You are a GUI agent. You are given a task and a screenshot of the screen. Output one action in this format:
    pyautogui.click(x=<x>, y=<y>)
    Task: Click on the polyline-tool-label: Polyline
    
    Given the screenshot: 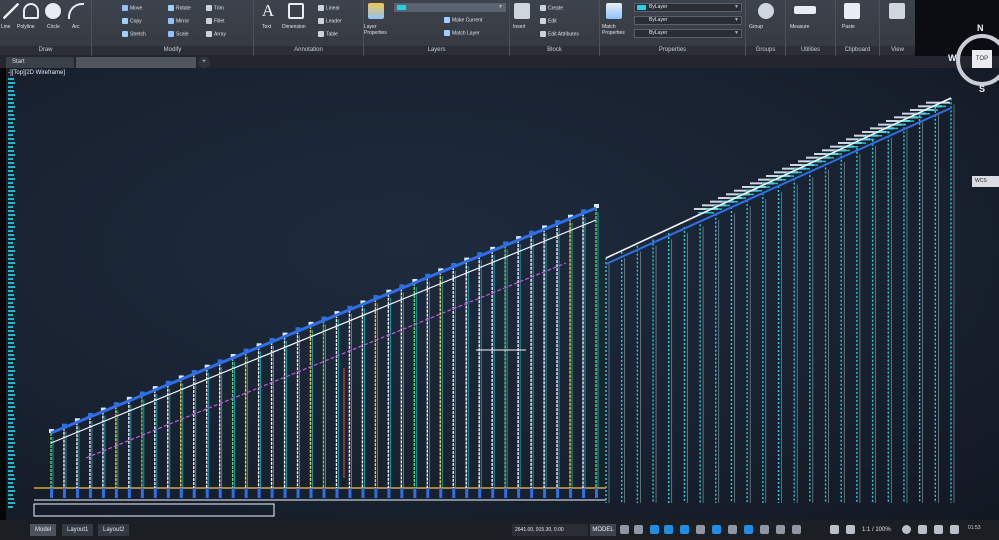 What is the action you would take?
    pyautogui.click(x=26, y=27)
    